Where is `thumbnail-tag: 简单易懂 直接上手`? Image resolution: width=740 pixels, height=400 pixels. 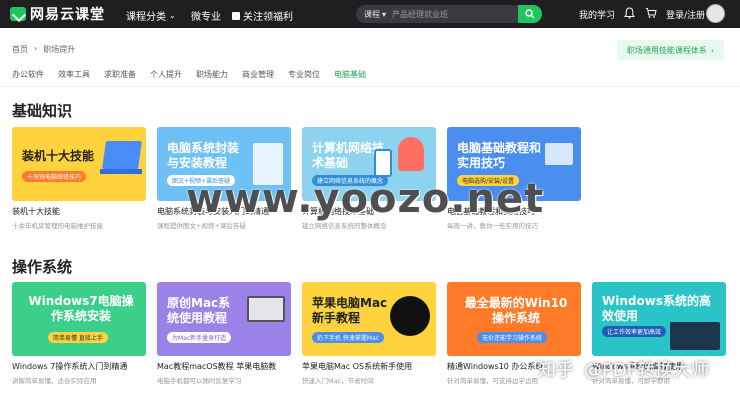 thumbnail-tag: 简单易懂 直接上手 is located at coordinates (78, 337).